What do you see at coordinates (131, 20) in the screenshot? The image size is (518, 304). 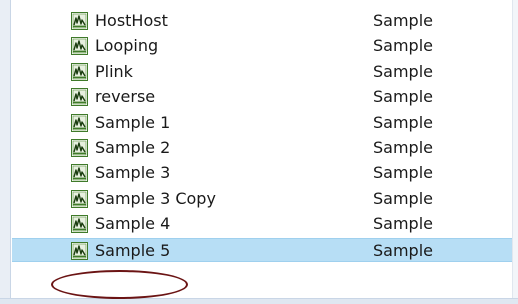 I see `item-name: HostHost` at bounding box center [131, 20].